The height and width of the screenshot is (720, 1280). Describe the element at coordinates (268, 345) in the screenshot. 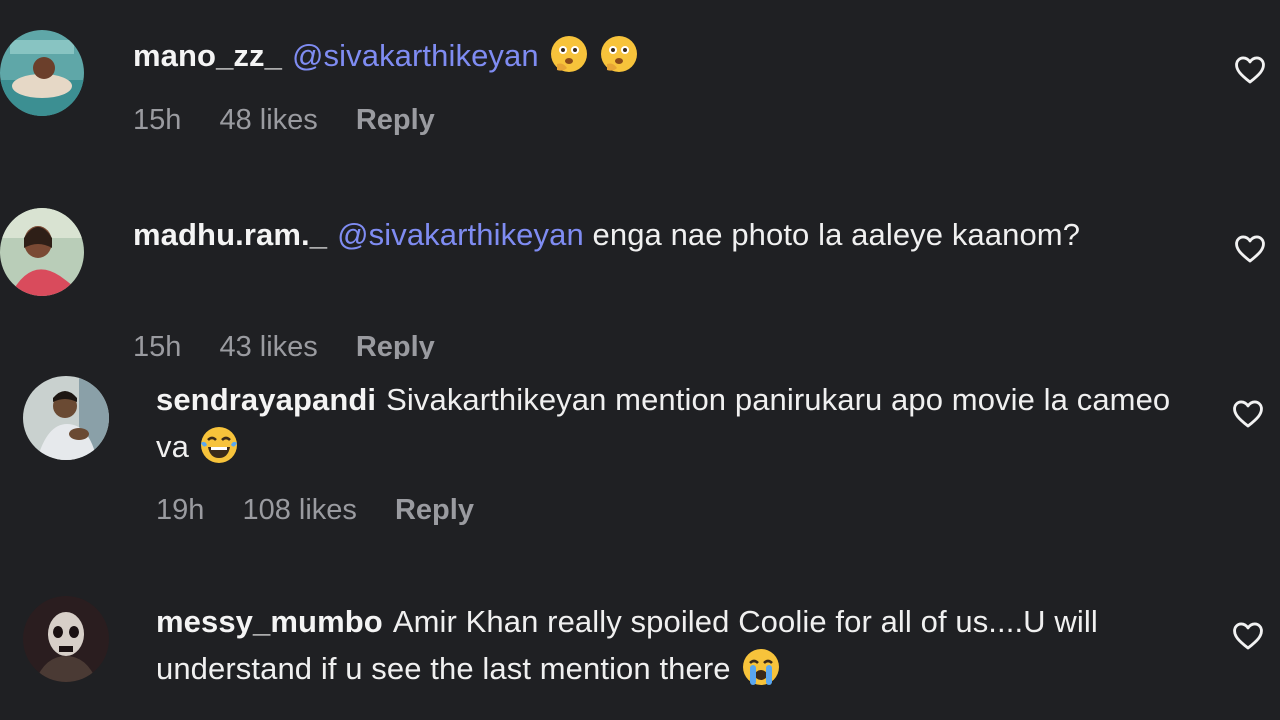

I see `like-count: 43 likes` at that location.